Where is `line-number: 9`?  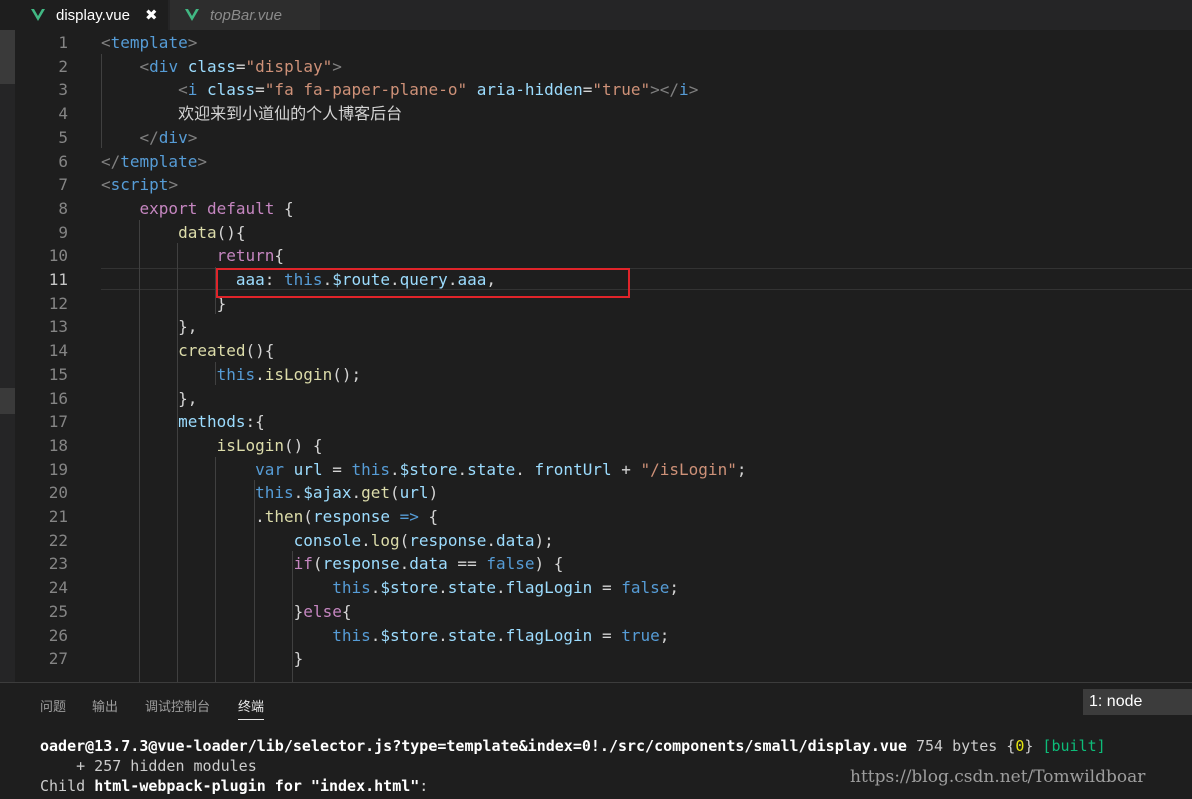
line-number: 9 is located at coordinates (63, 232).